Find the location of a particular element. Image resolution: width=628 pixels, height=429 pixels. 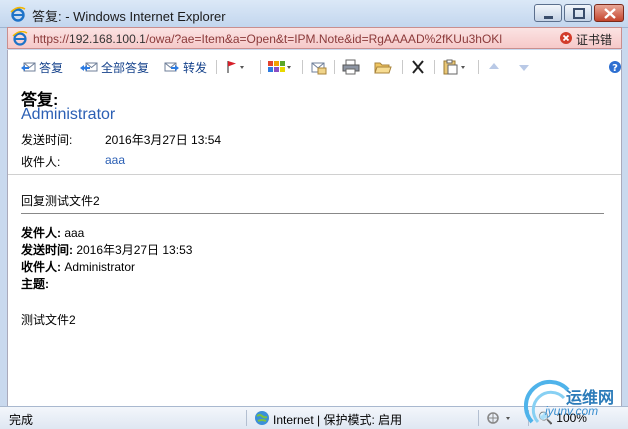

quote-divider is located at coordinates (312, 213).